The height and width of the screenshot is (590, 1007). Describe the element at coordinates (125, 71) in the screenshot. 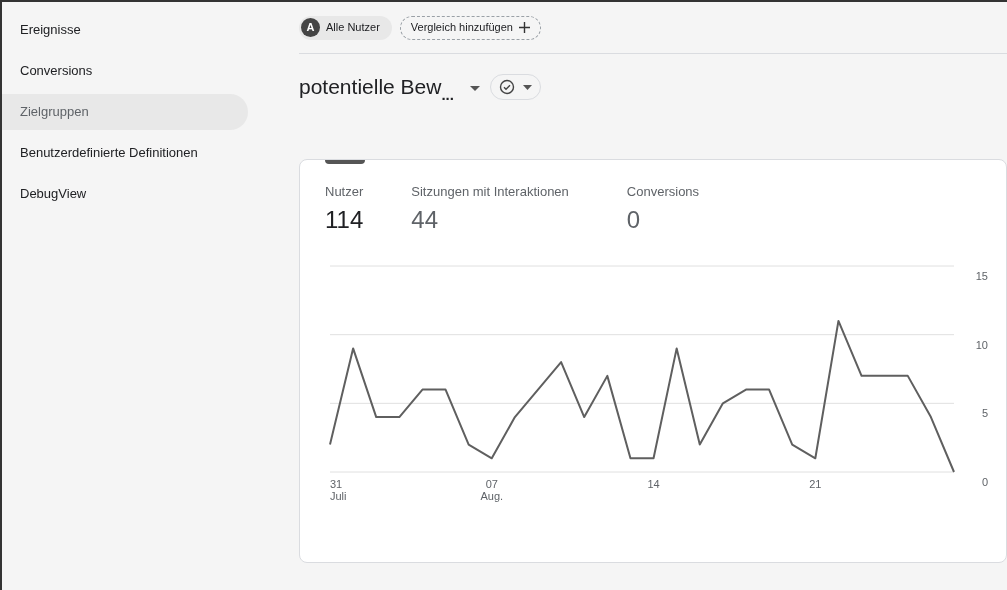

I see `sidebar-item: Conversions` at that location.